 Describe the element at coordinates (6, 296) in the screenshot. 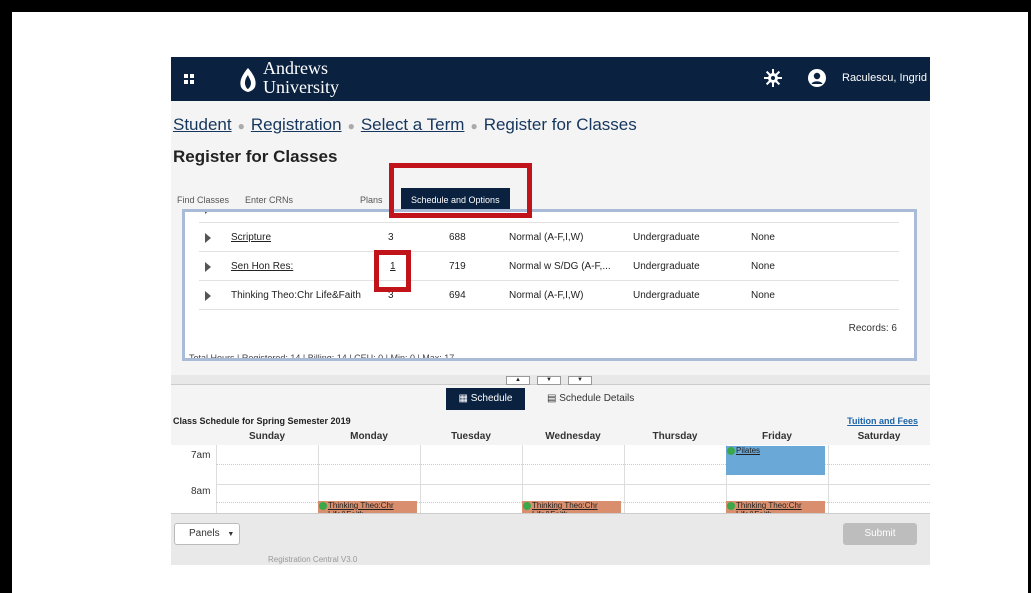

I see `frame-left-border` at that location.